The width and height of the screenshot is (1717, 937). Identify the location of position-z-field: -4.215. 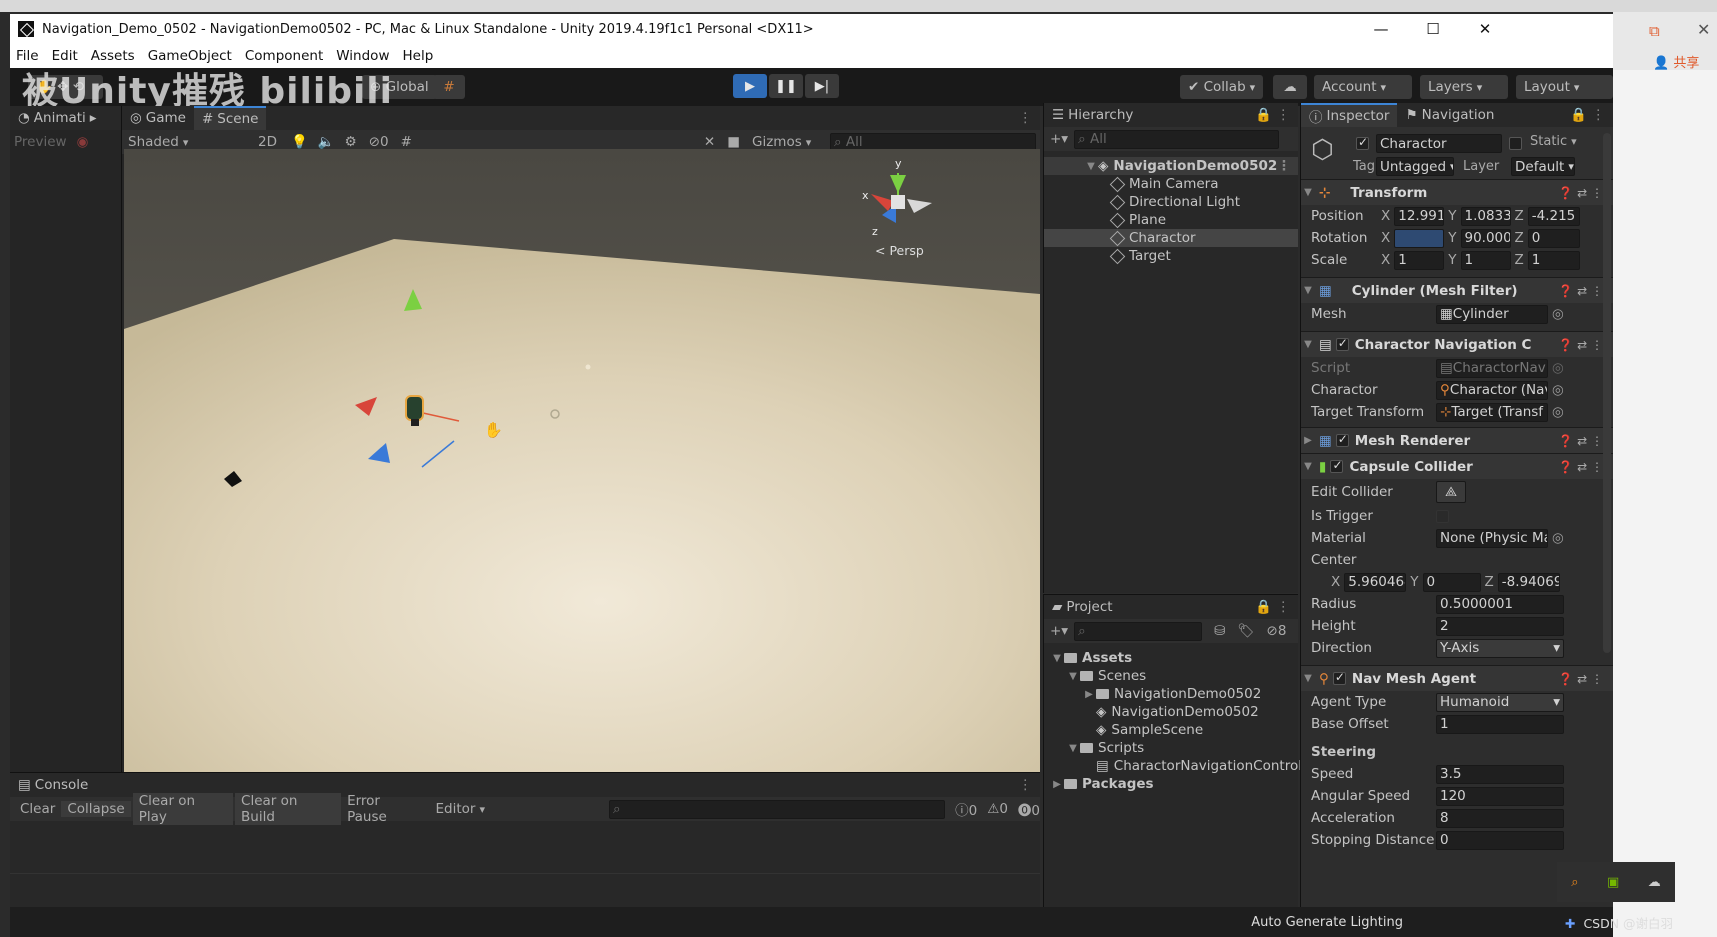
(1553, 216).